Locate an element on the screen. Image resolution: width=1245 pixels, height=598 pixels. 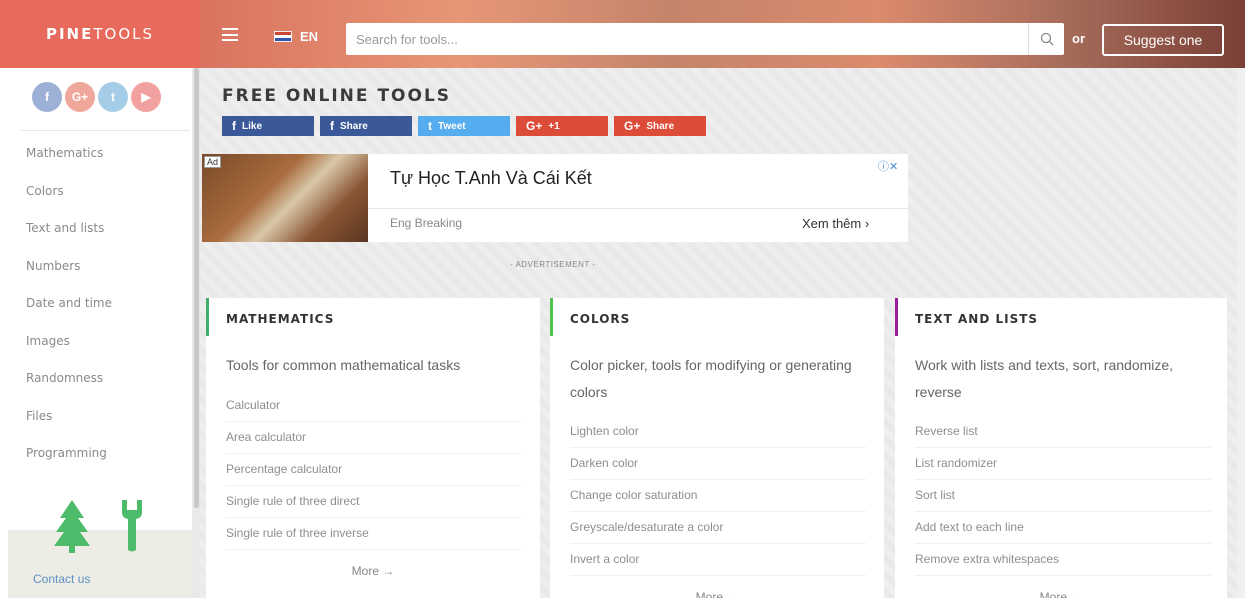
google-plus-share-button: G+ Share is located at coordinates (660, 126).